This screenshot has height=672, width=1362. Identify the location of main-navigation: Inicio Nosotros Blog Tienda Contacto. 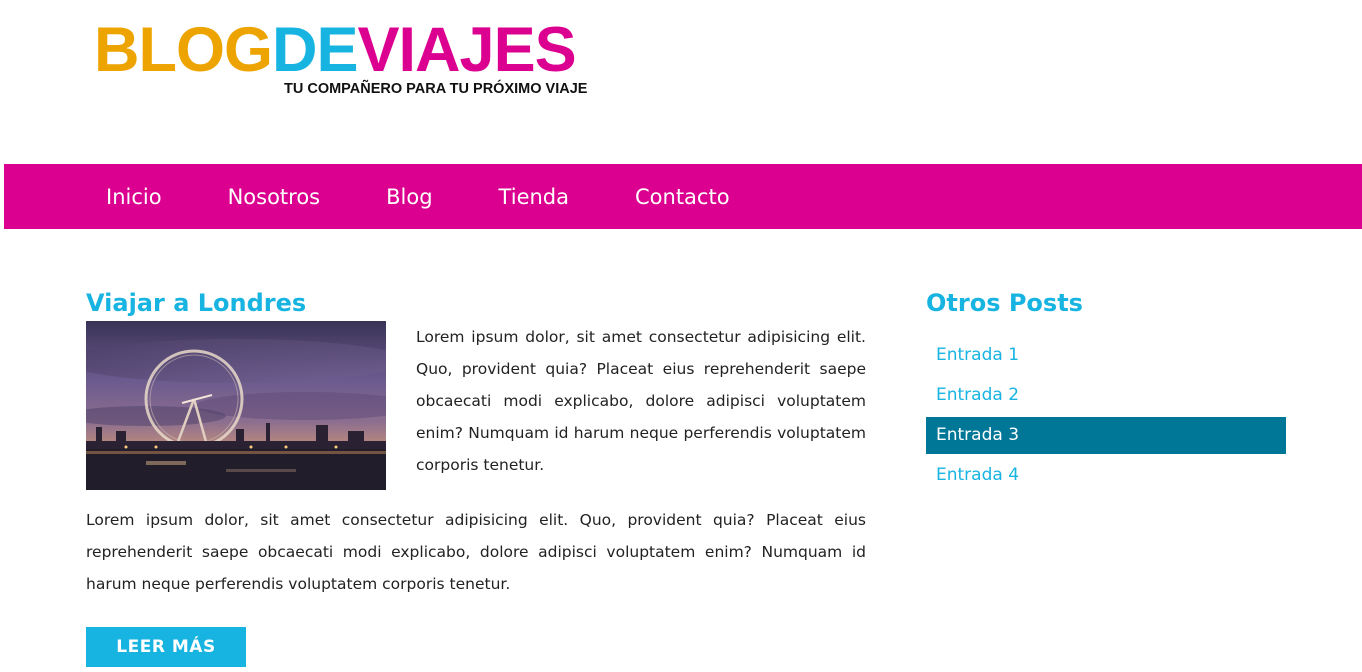
(683, 196).